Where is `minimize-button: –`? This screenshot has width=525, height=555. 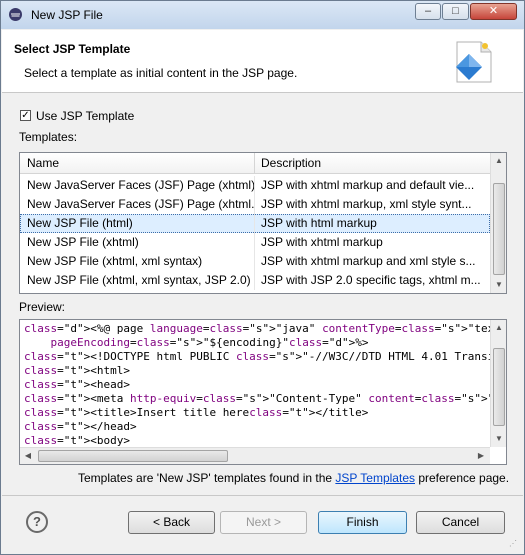
minimize-button: – is located at coordinates (428, 11).